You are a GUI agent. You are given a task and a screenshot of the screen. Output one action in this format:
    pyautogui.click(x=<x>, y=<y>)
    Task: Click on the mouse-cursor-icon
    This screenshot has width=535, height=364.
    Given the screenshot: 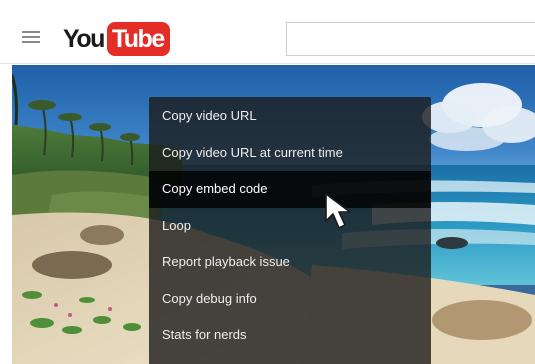 What is the action you would take?
    pyautogui.click(x=338, y=211)
    